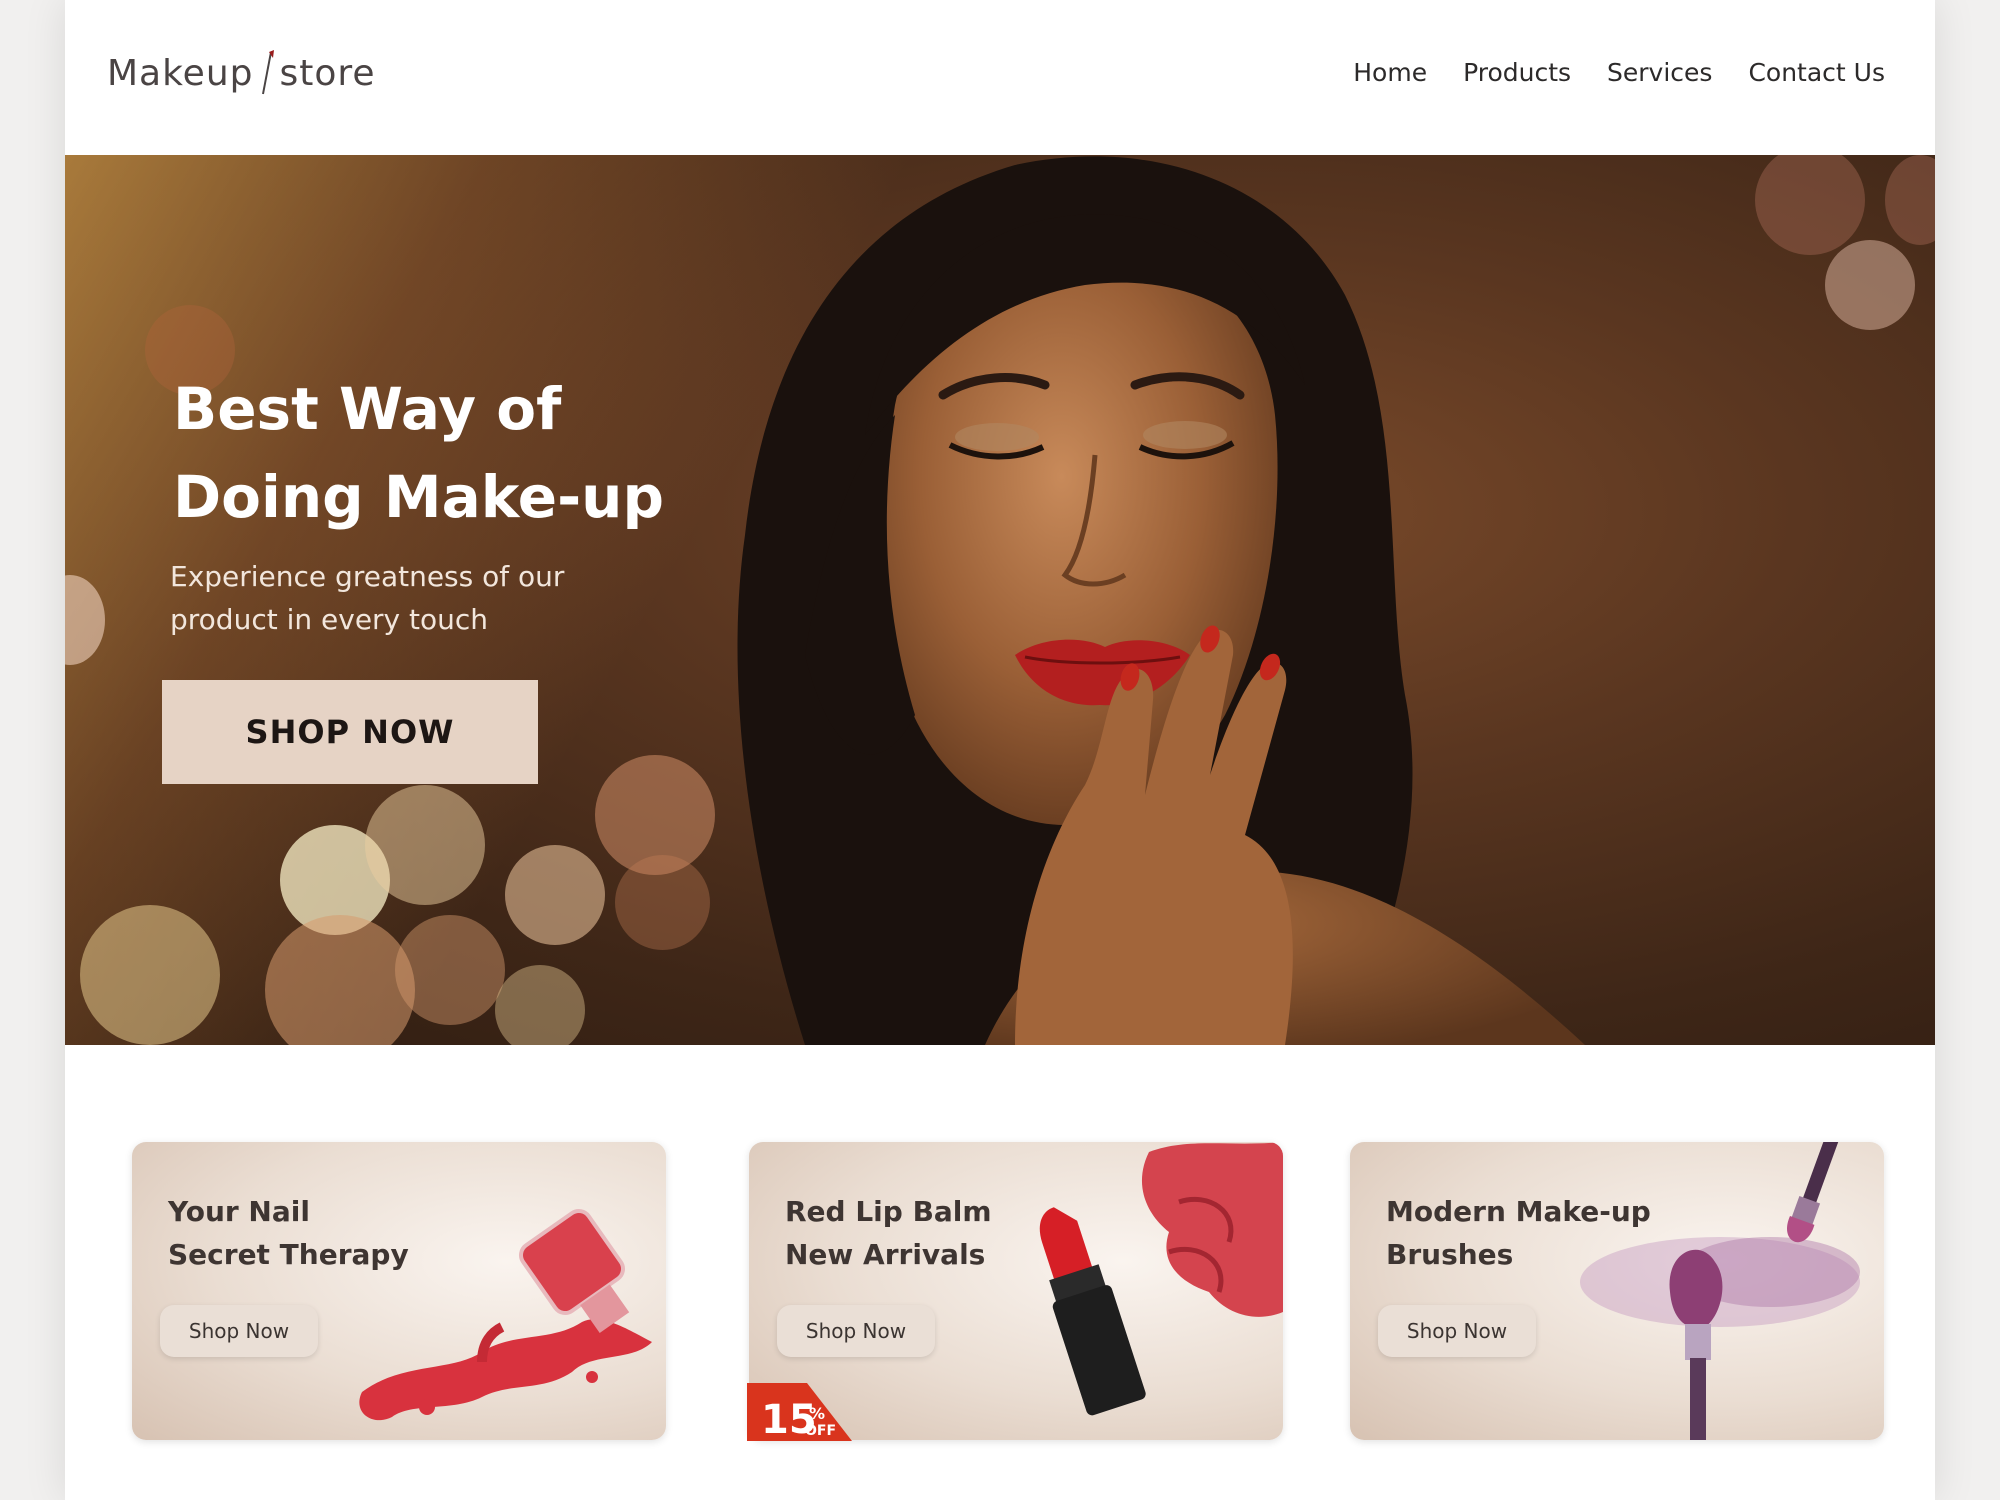 The height and width of the screenshot is (1500, 2000). Describe the element at coordinates (1720, 1291) in the screenshot. I see `makeup-brush-icon` at that location.